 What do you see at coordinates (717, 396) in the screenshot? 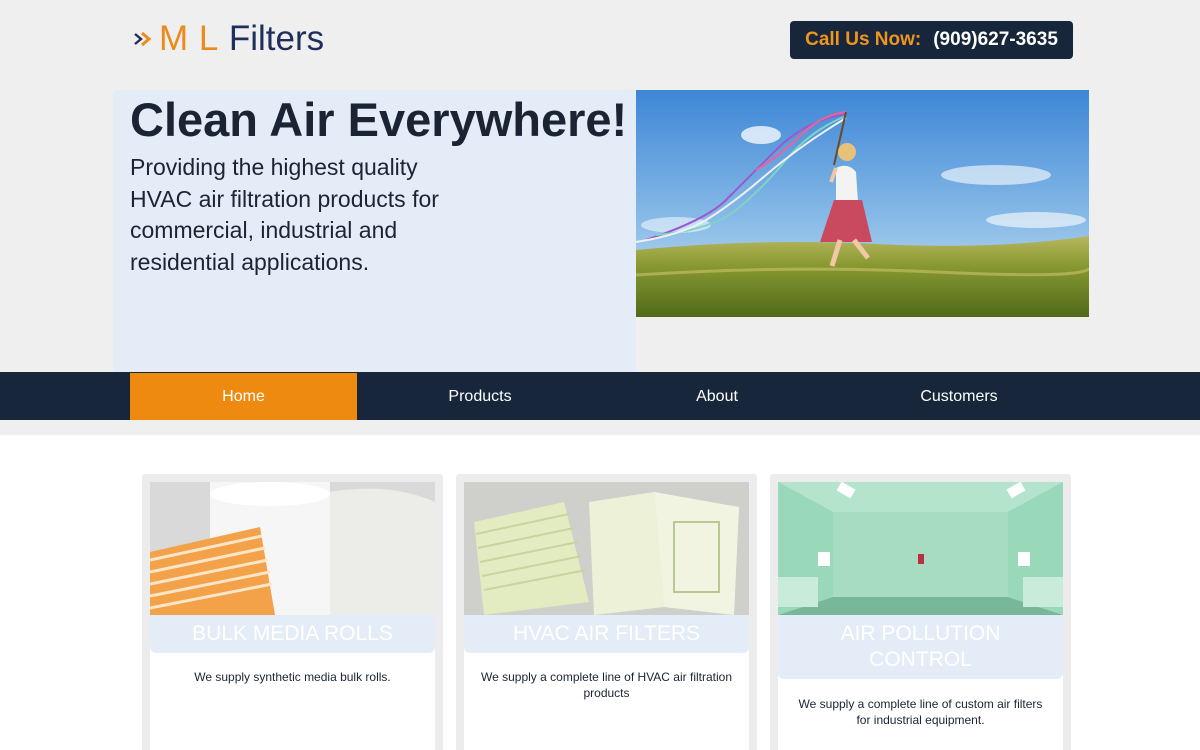
I see `nav-item-about: About` at bounding box center [717, 396].